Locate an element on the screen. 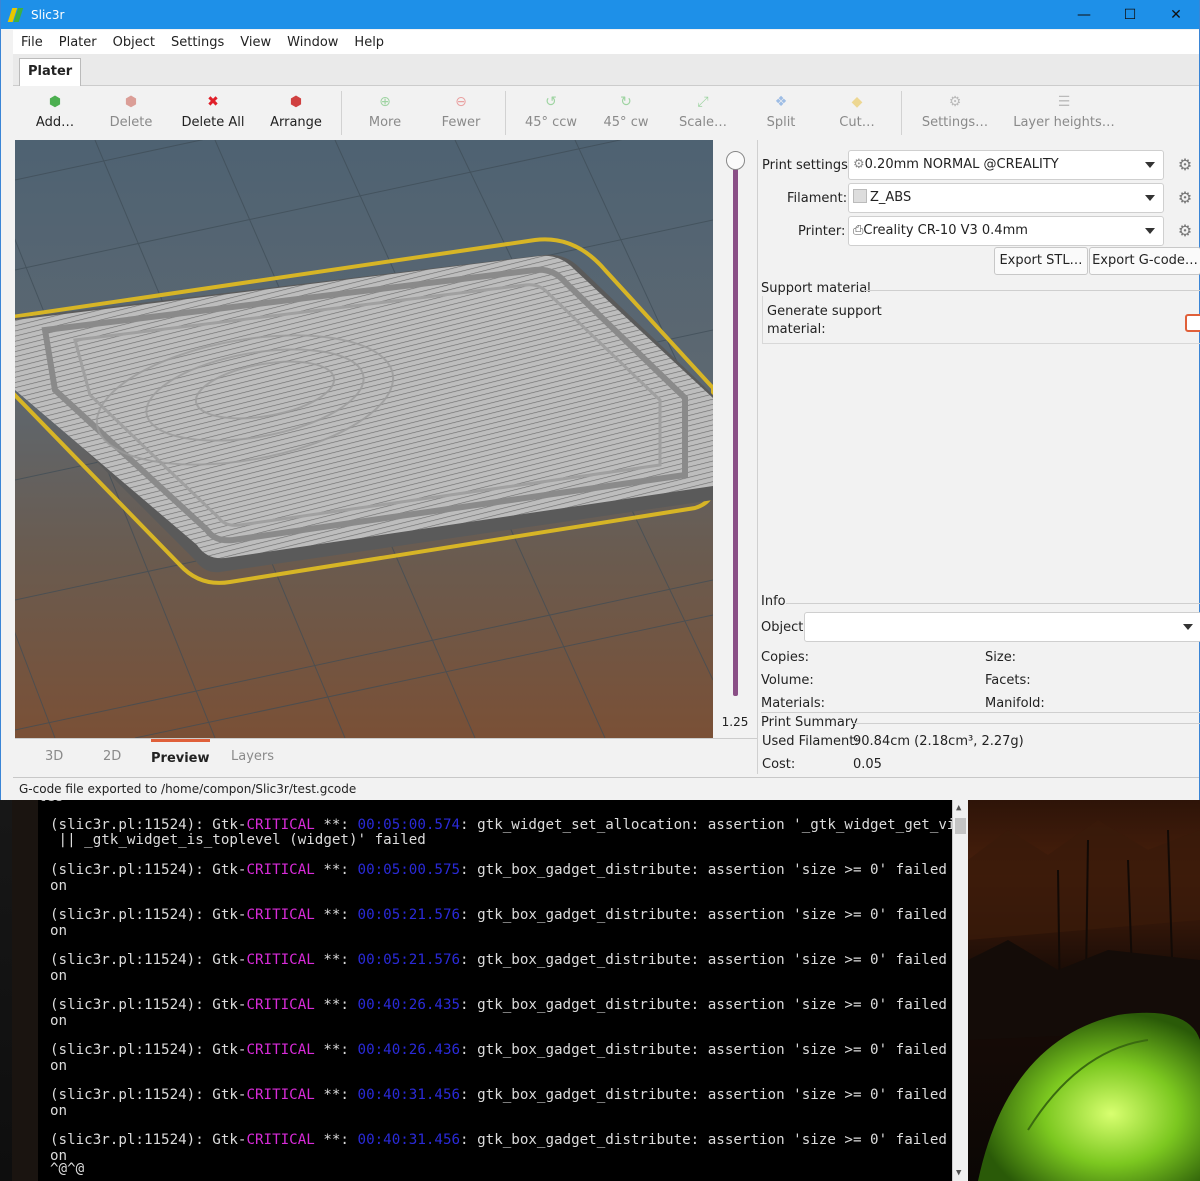 Image resolution: width=1200 pixels, height=1181 pixels. tab-preview: Preview is located at coordinates (180, 757).